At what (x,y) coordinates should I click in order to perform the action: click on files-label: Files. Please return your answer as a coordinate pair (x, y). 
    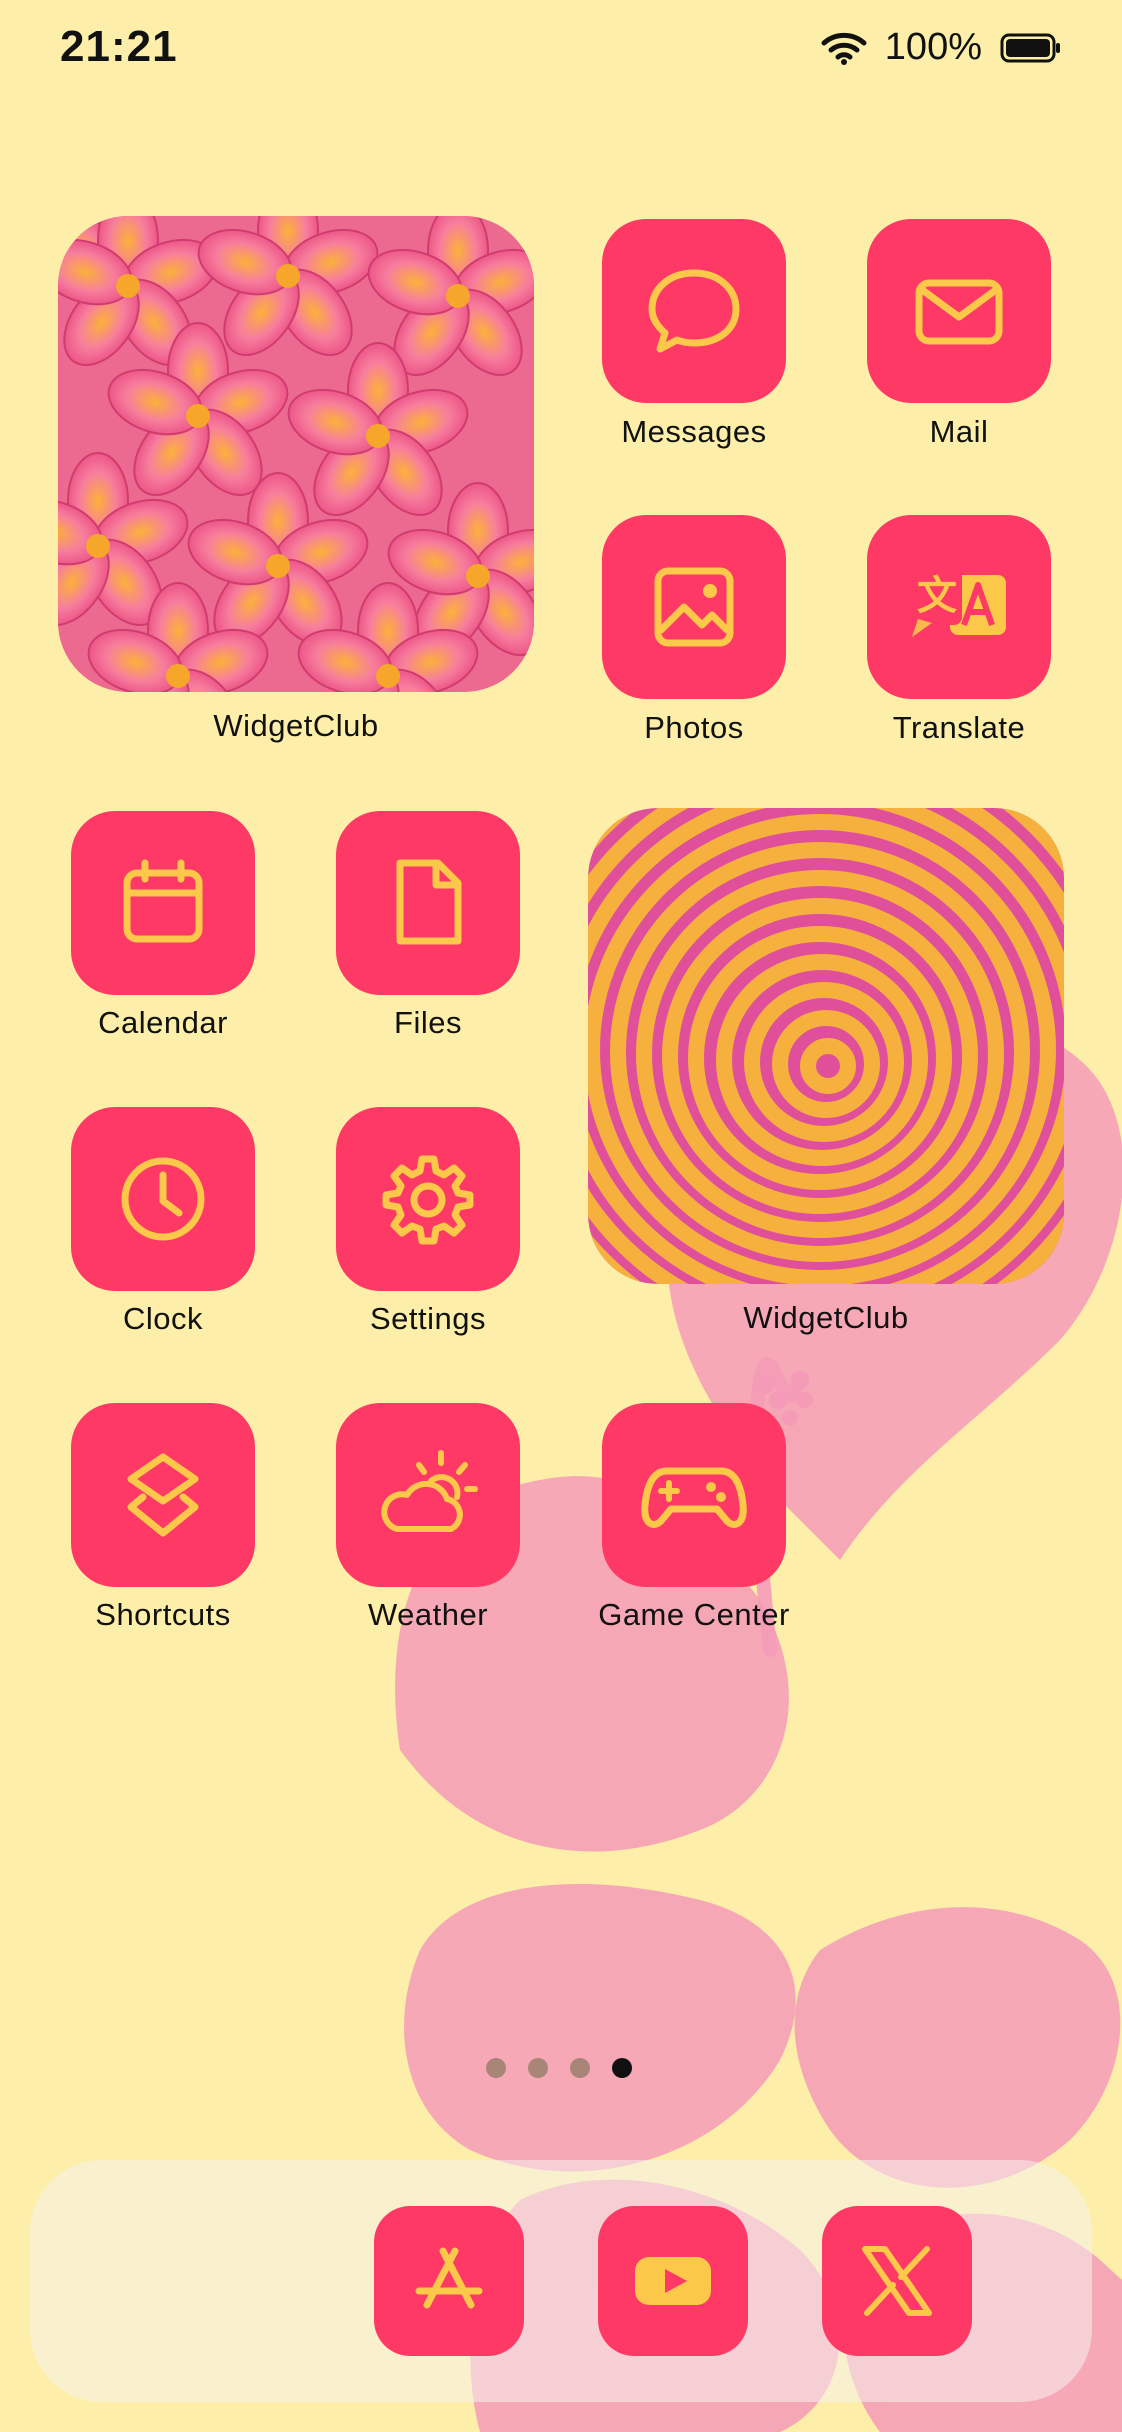
    Looking at the image, I should click on (428, 1022).